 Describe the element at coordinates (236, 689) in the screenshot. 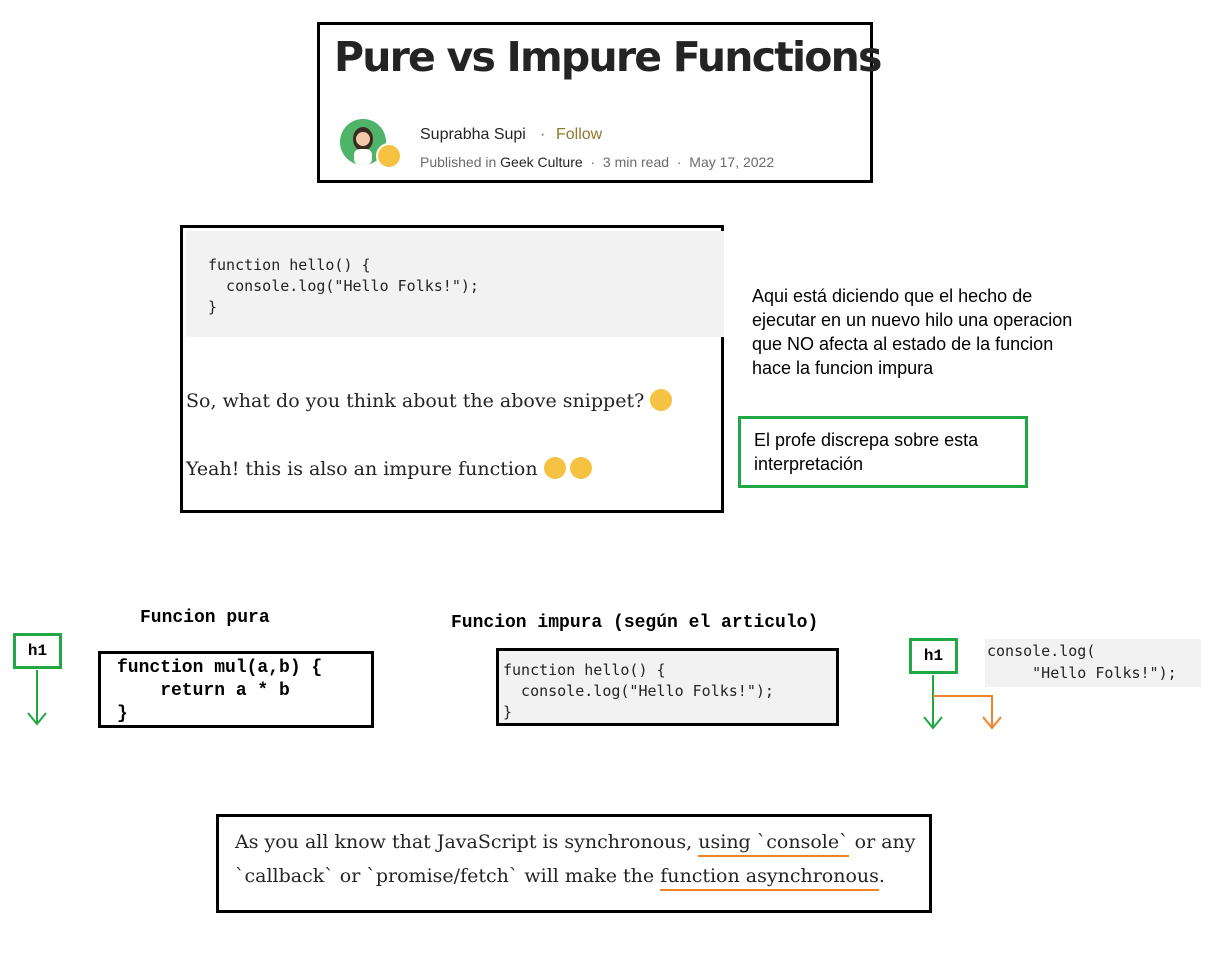

I see `pure-function-code: function mul(a,b) { return a * b }` at that location.